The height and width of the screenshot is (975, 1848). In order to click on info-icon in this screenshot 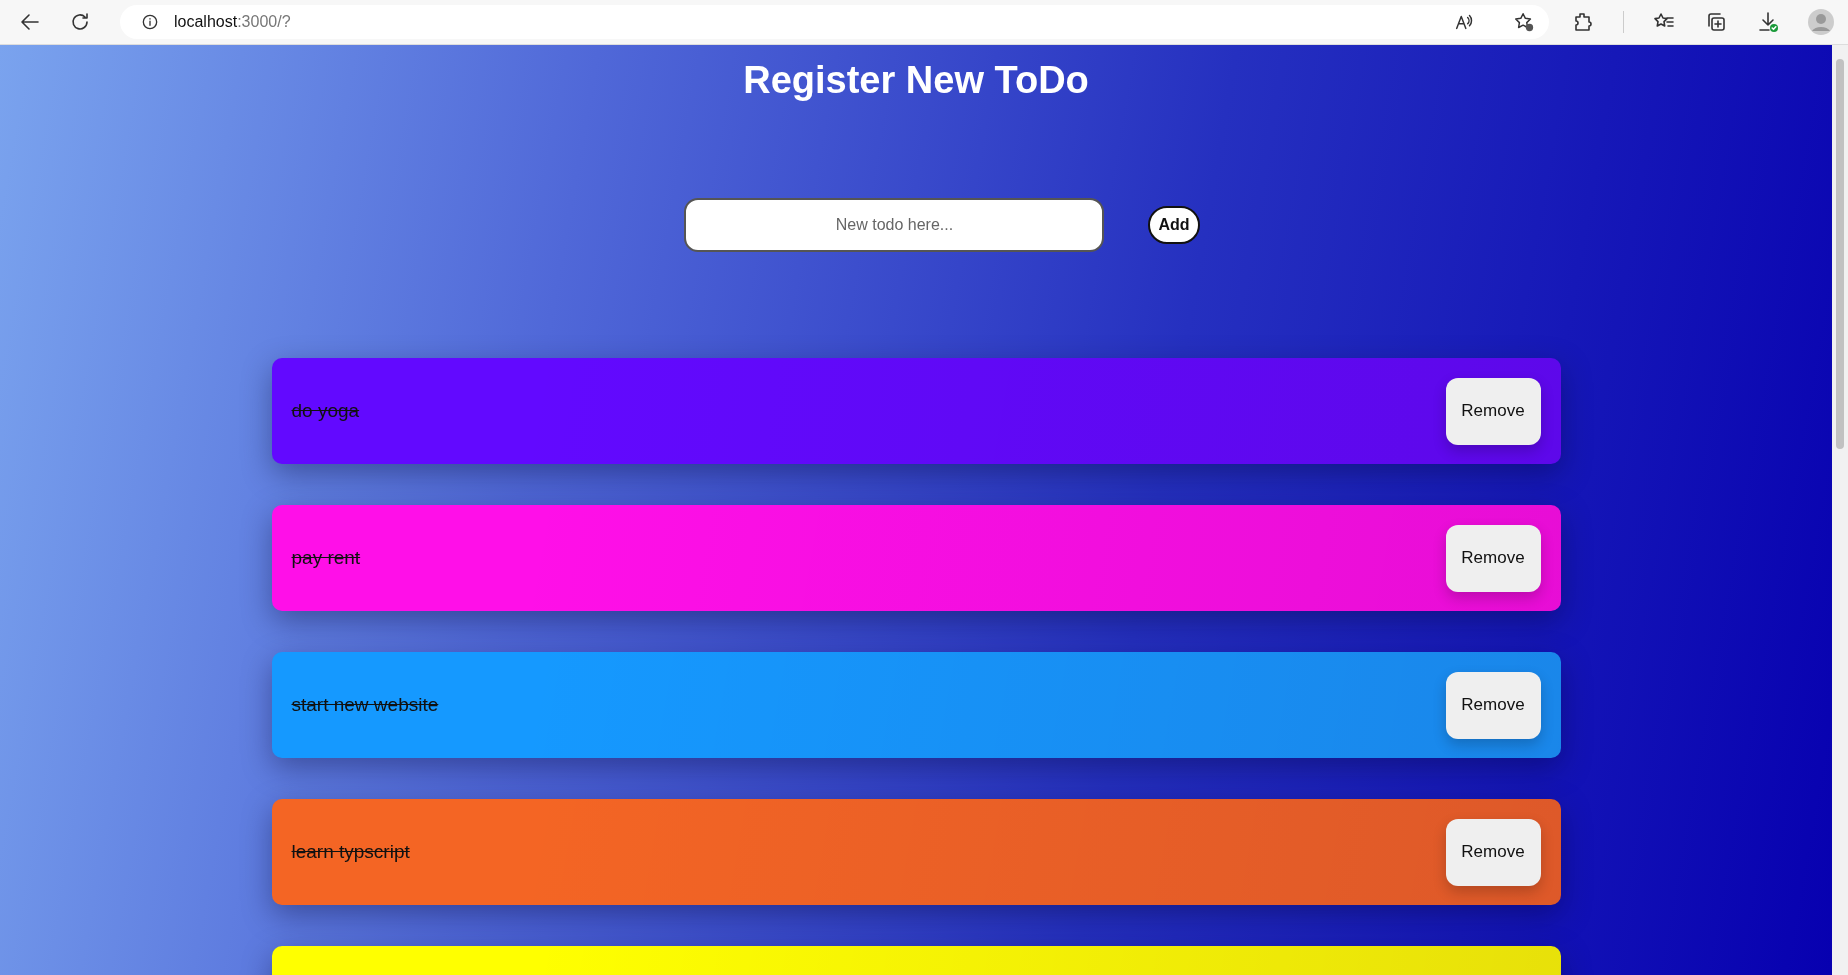, I will do `click(150, 22)`.